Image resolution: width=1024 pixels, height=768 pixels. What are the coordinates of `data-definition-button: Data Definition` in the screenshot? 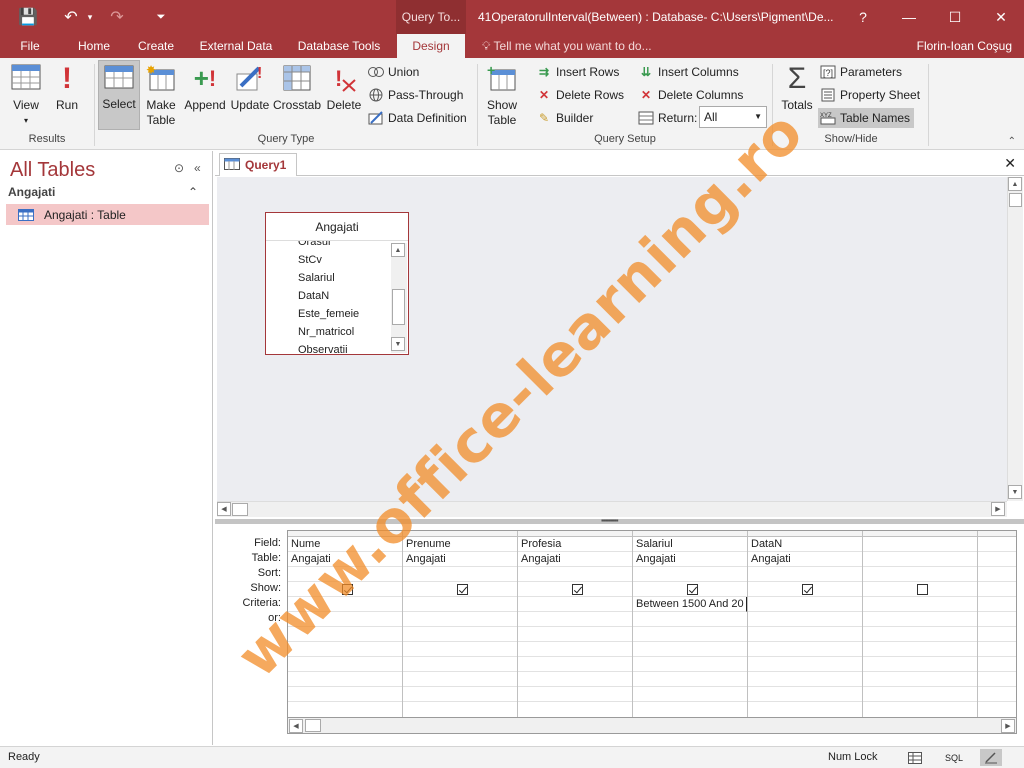 It's located at (417, 118).